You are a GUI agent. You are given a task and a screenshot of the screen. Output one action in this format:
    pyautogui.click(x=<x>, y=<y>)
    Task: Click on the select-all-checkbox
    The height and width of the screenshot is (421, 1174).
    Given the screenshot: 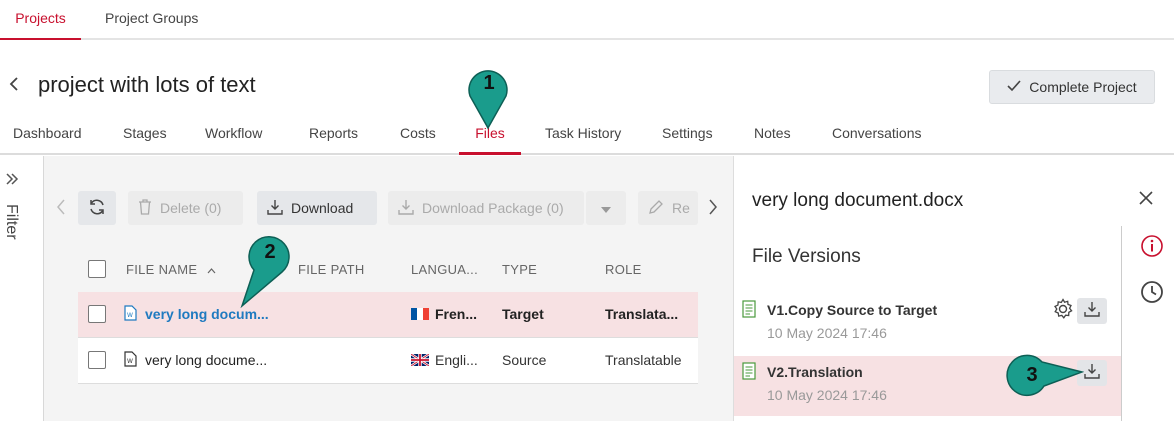 What is the action you would take?
    pyautogui.click(x=97, y=269)
    